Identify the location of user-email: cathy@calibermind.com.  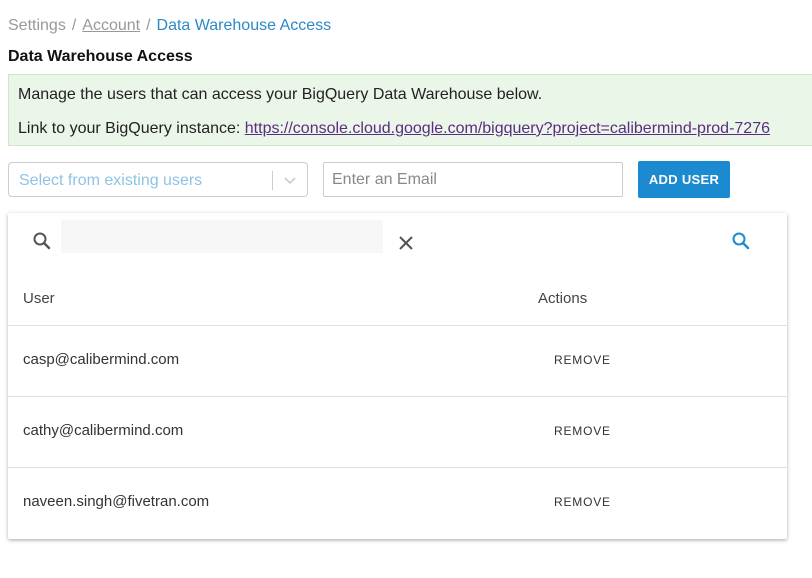
(103, 430).